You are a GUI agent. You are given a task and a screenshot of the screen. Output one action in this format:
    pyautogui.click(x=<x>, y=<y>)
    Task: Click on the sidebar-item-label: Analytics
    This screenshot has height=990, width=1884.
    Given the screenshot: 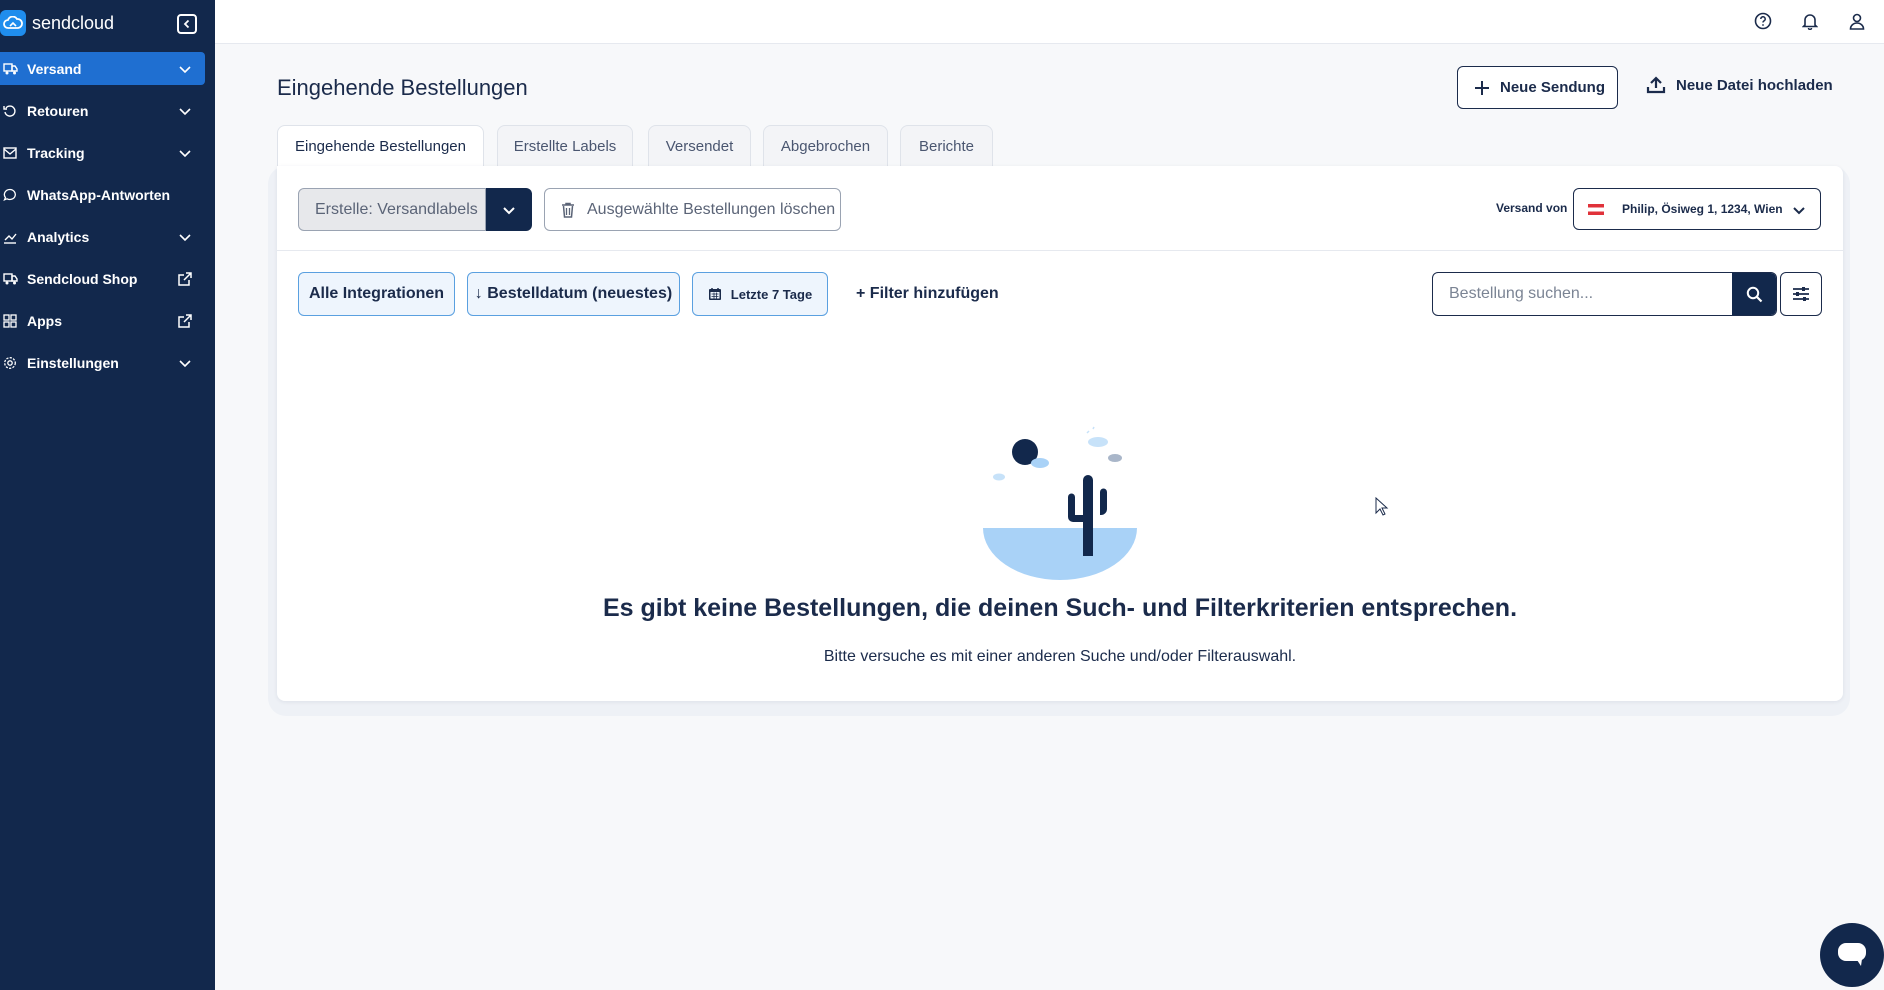 What is the action you would take?
    pyautogui.click(x=58, y=236)
    